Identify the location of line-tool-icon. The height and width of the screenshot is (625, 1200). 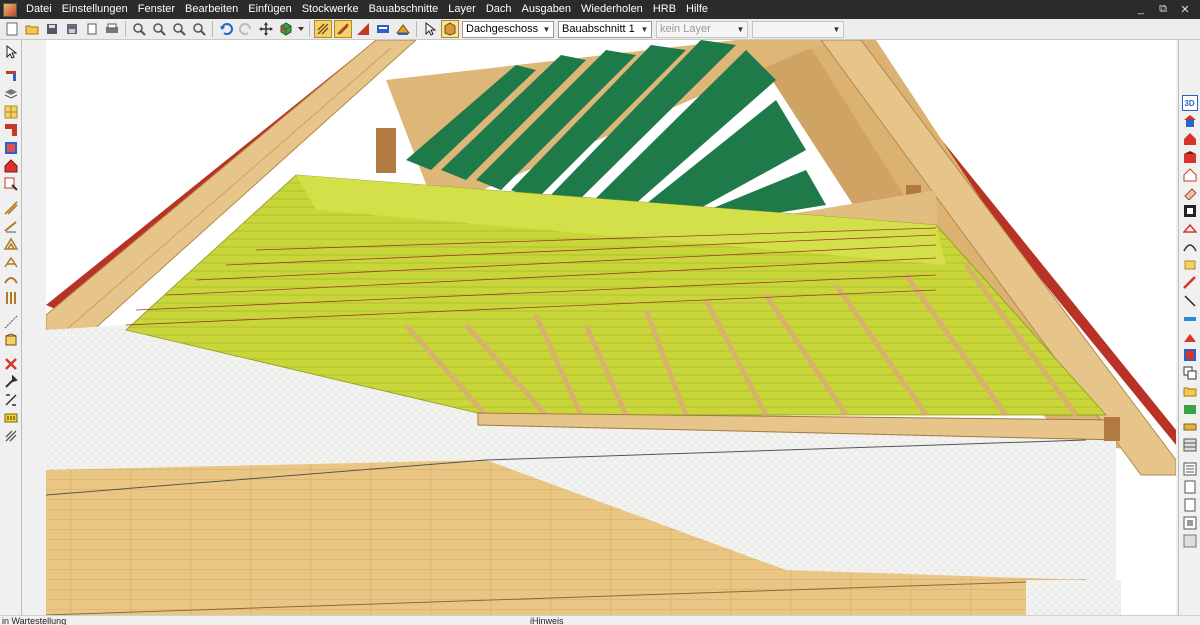
(1190, 301).